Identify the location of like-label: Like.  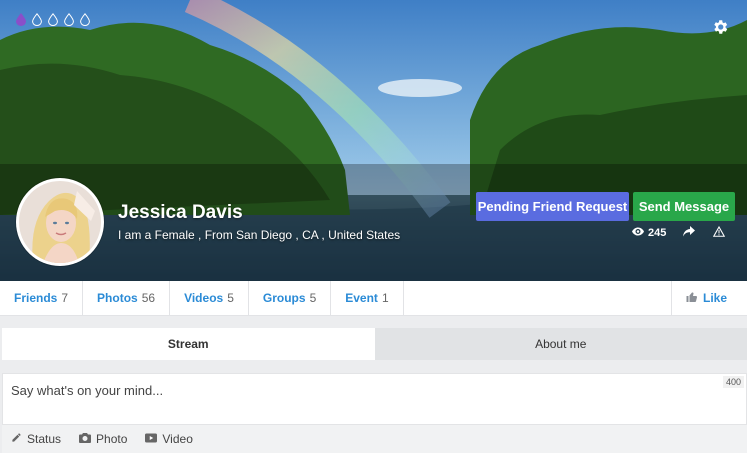
(714, 298).